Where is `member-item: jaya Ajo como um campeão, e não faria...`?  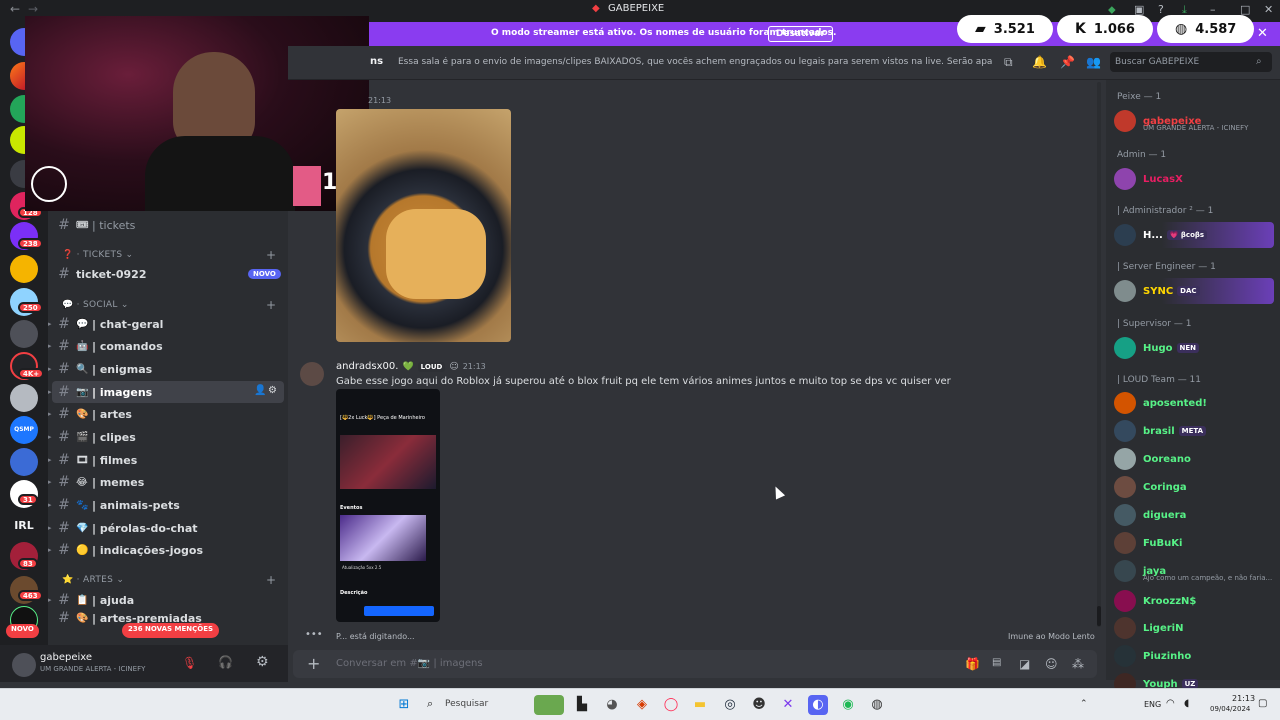
member-item: jaya Ajo como um campeão, e não faria... is located at coordinates (1193, 571).